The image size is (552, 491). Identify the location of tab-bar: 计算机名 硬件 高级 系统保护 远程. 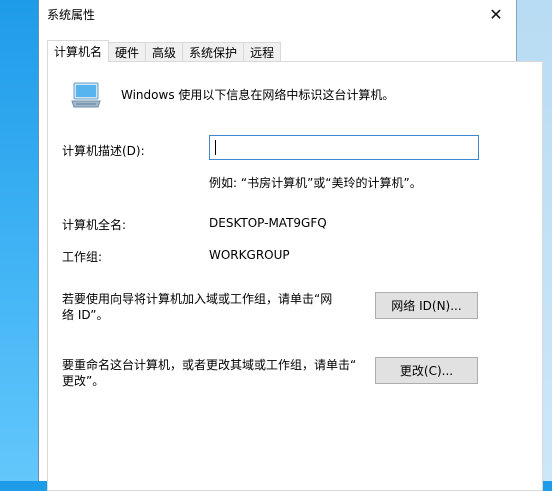
(164, 51).